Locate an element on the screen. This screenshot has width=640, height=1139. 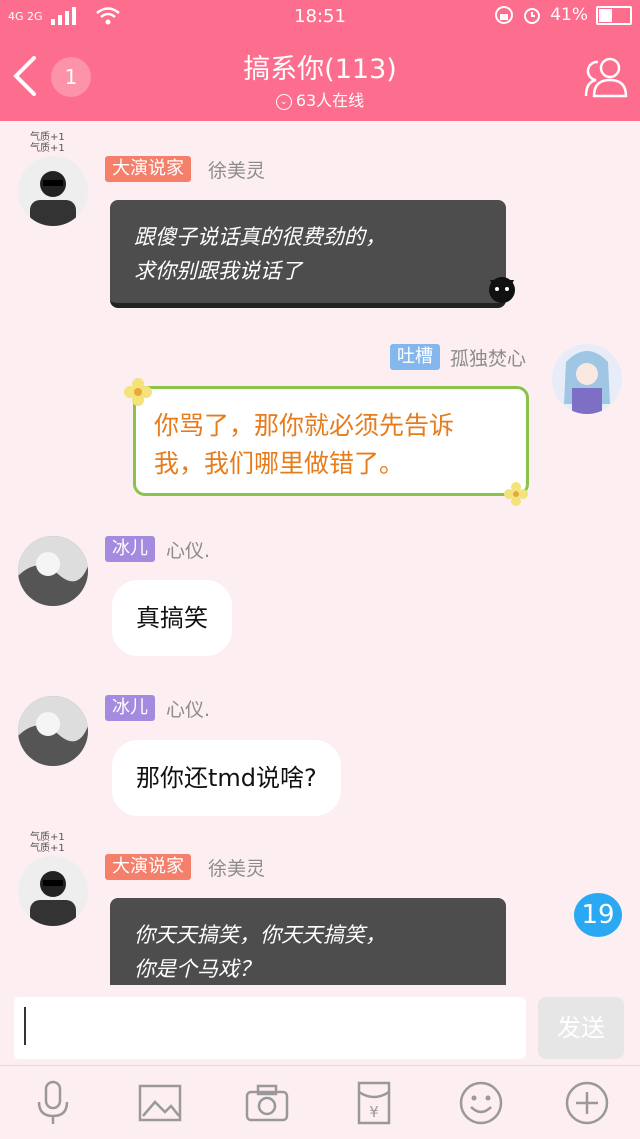
battery-fill is located at coordinates (606, 15).